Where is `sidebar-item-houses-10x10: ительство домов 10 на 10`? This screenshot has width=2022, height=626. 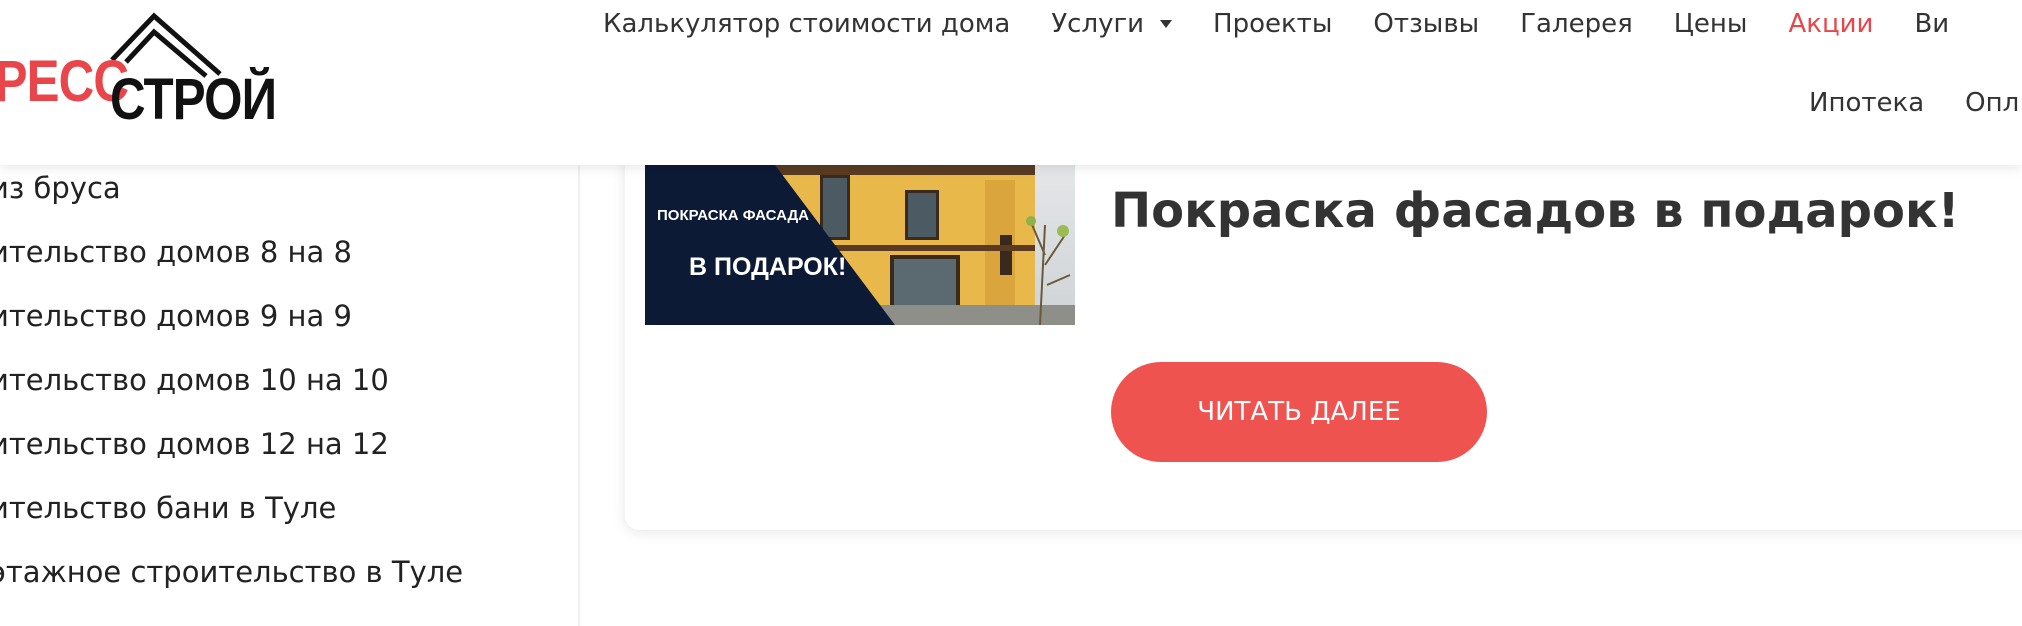
sidebar-item-houses-10x10: ительство домов 10 на 10 is located at coordinates (194, 380).